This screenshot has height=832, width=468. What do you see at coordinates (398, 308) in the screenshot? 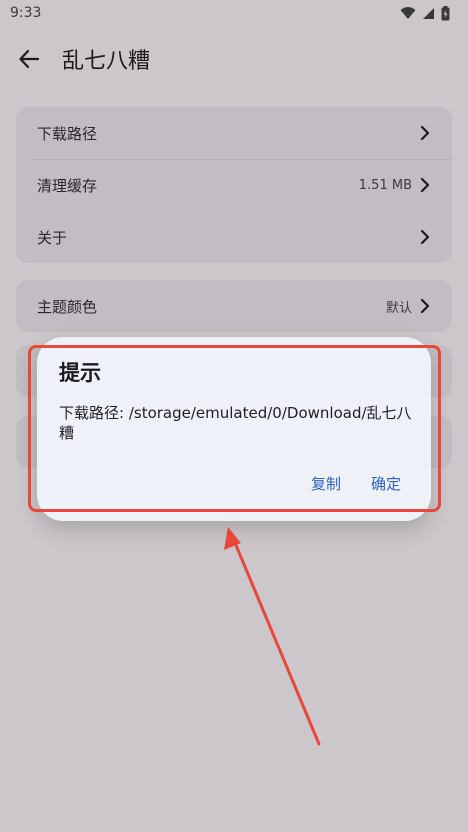
I see `theme-color-value: 默认` at bounding box center [398, 308].